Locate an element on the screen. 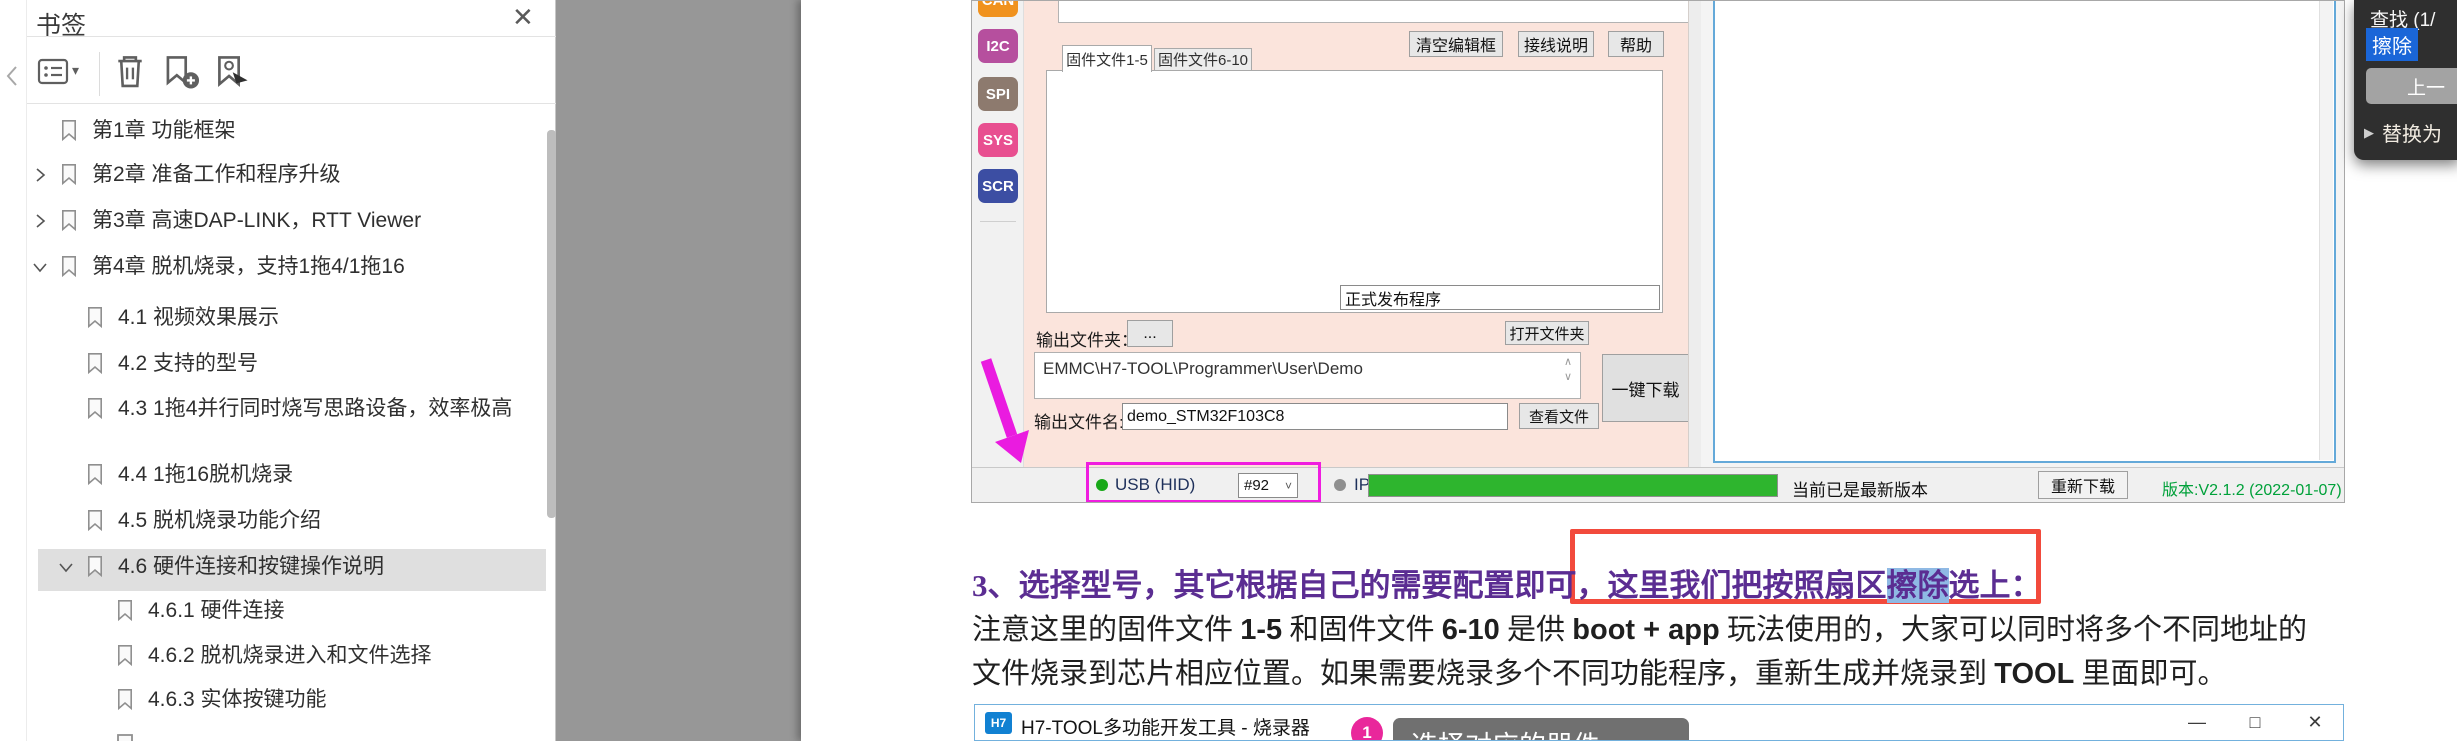  upper-settings-box-partial is located at coordinates (1375, 12).